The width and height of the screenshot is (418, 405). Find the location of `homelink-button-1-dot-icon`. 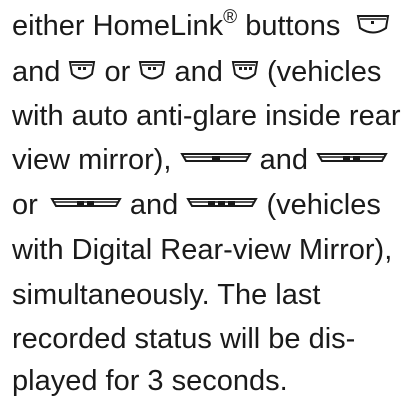

homelink-button-1-dot-icon is located at coordinates (373, 24).